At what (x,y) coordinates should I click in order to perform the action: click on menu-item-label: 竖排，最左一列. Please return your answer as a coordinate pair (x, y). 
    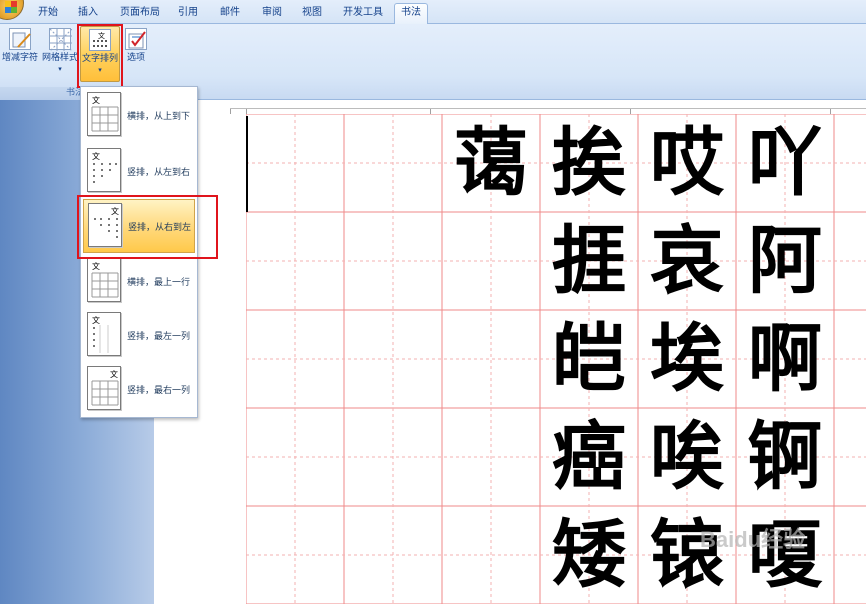
    Looking at the image, I should click on (159, 337).